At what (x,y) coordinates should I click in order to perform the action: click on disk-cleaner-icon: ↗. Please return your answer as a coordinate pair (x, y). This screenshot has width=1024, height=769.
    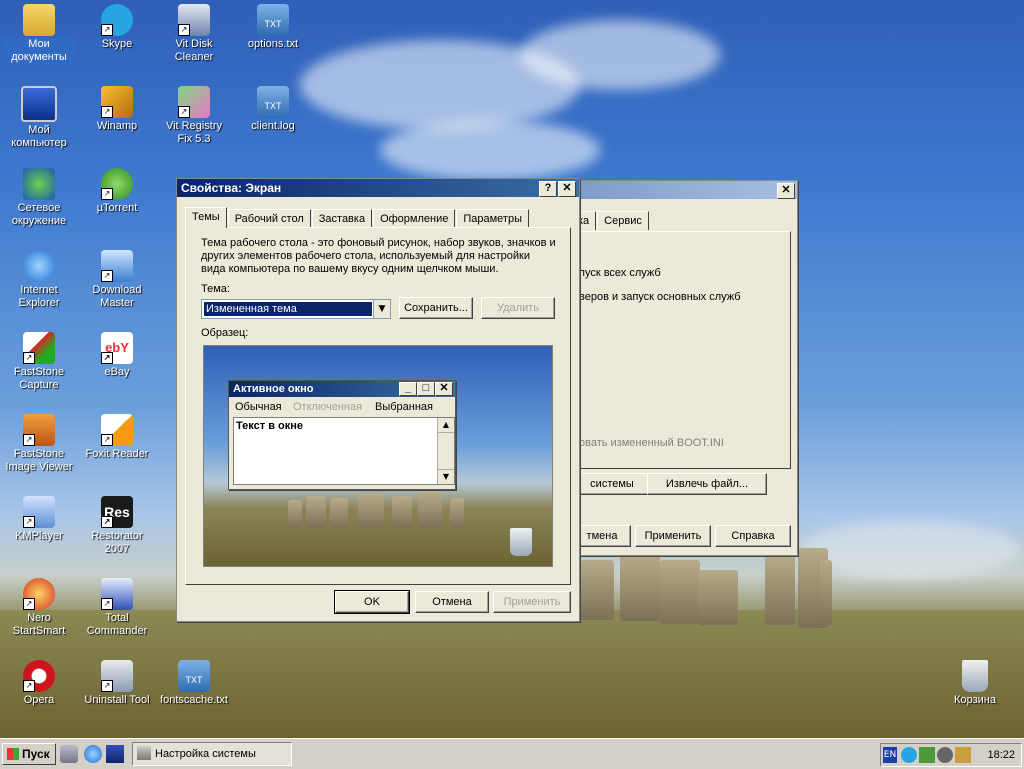
    Looking at the image, I should click on (194, 20).